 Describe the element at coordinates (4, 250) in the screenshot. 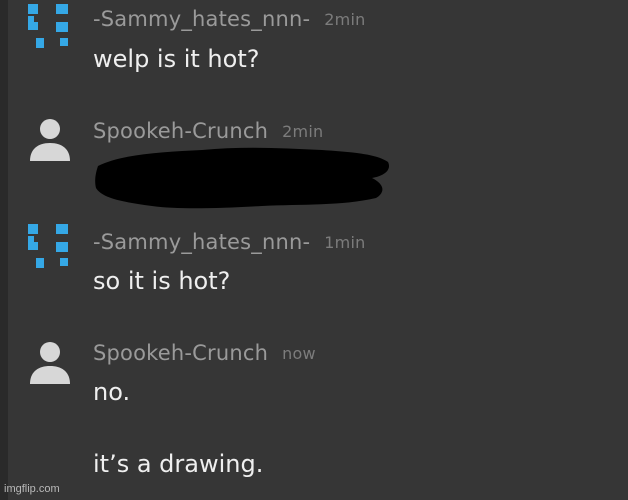

I see `left-rail` at that location.